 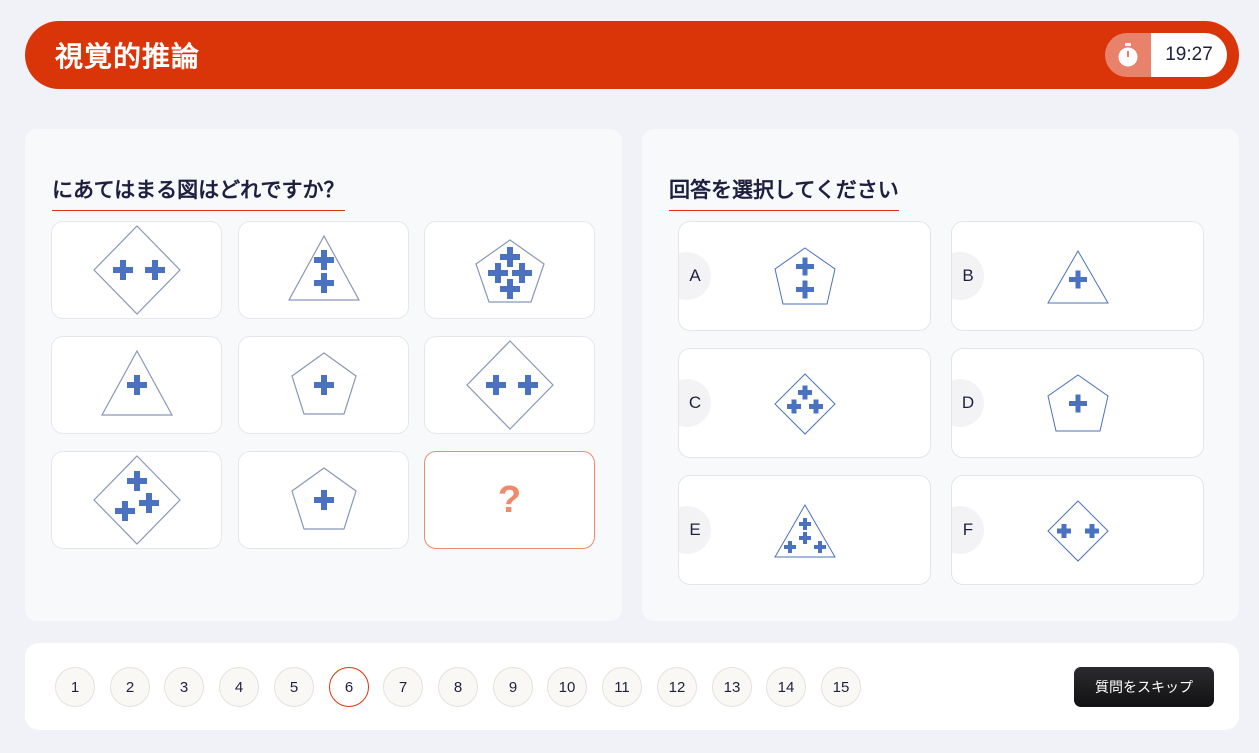 I want to click on question-heading: にあてはまる図はどれですか？, so click(x=198, y=192).